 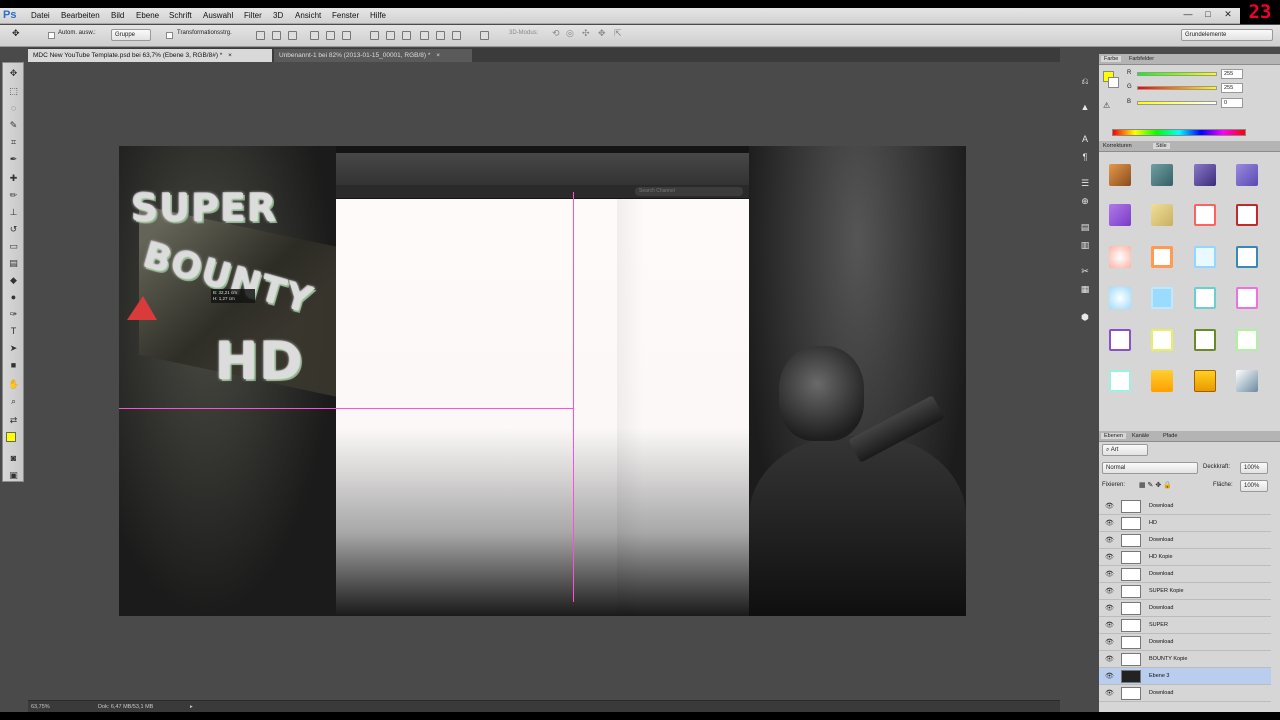 I want to click on zoom-tool-icon: ⌕, so click(x=13, y=401).